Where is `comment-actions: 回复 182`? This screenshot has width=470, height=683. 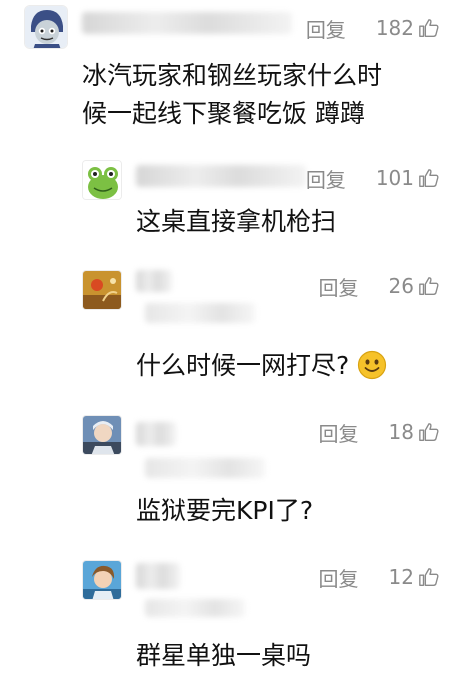
comment-actions: 回复 182 is located at coordinates (373, 28).